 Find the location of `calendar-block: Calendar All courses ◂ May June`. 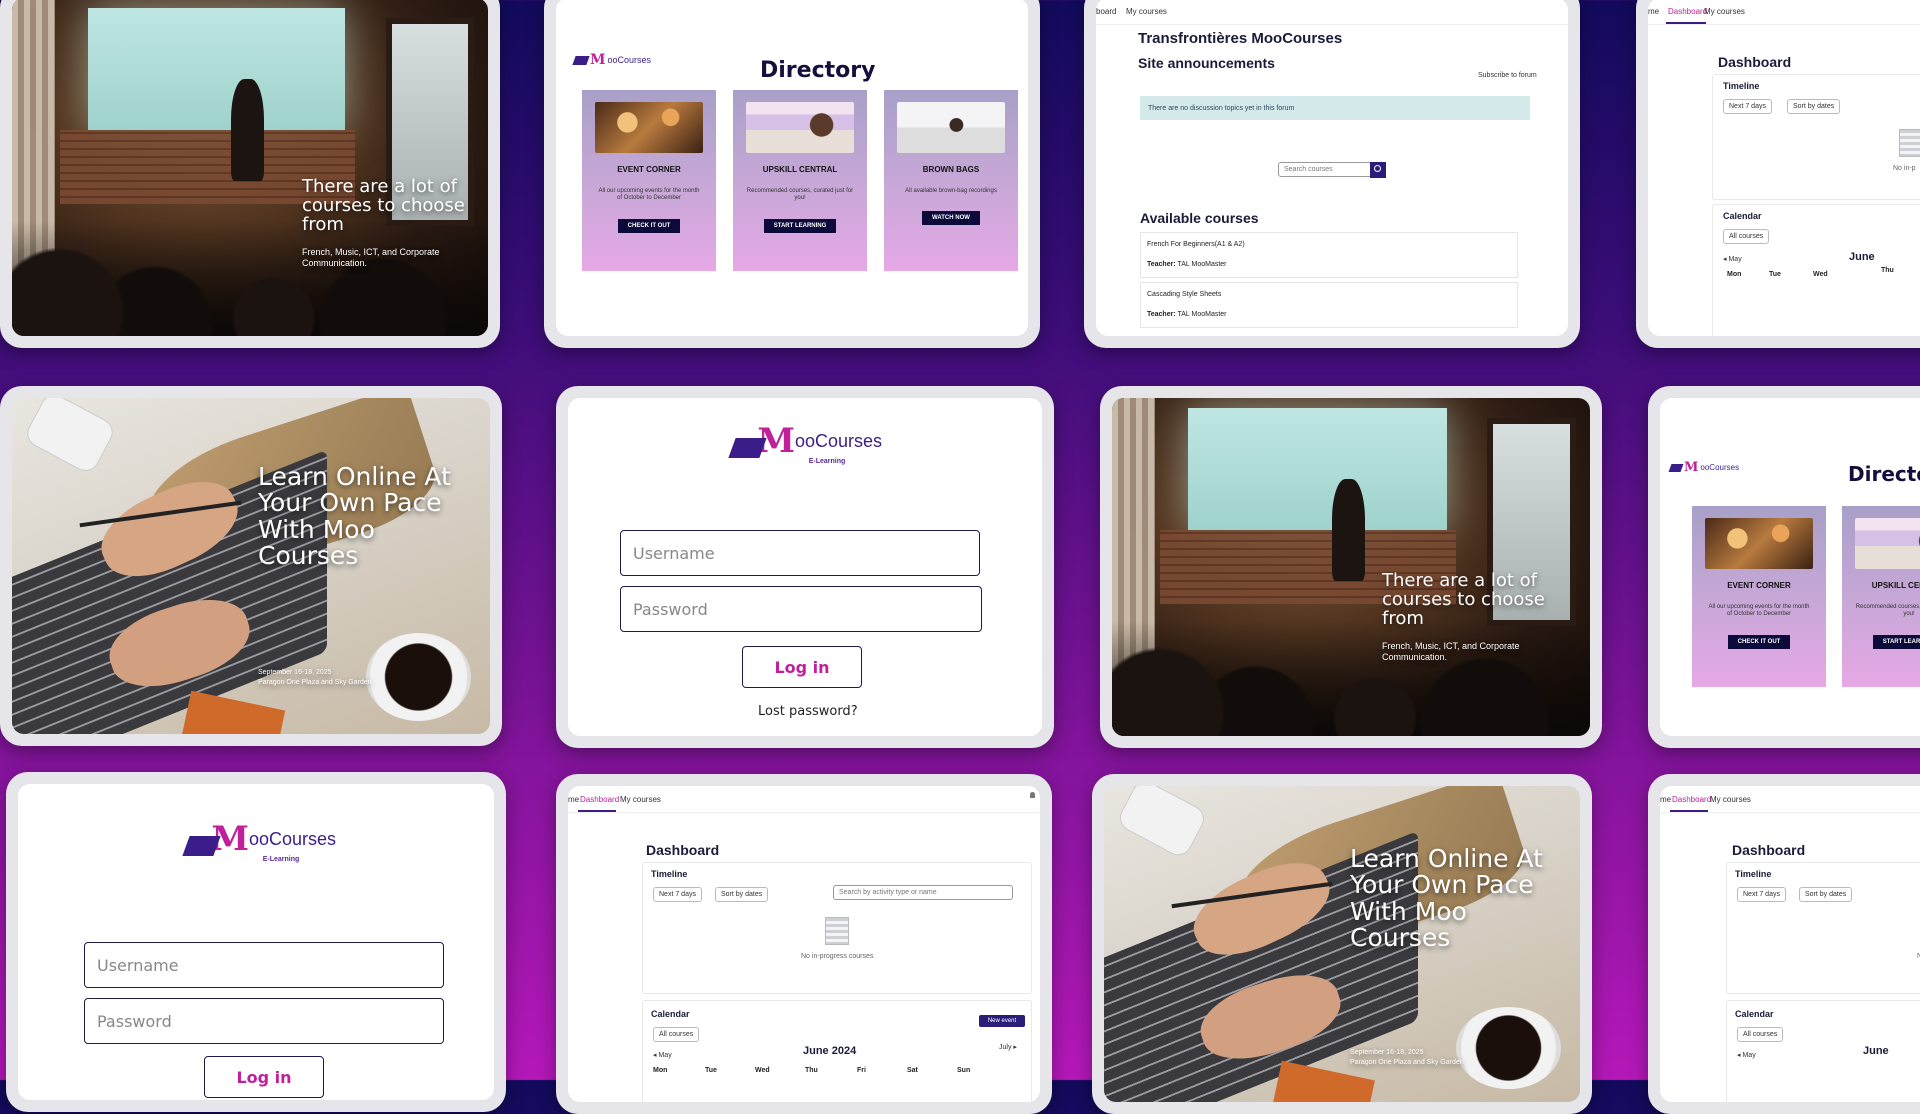

calendar-block: Calendar All courses ◂ May June is located at coordinates (1823, 1051).